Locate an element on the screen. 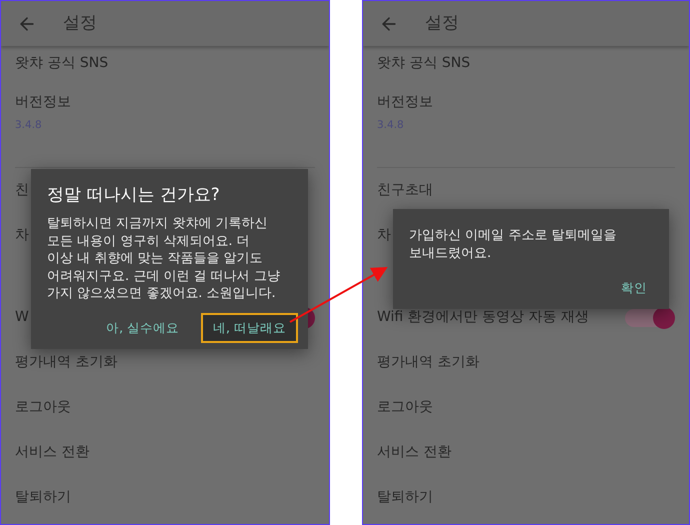 The height and width of the screenshot is (525, 690). dialog-message: 탈퇴하시면 지금까지 왓챠에 기록하신 모든 내용이 영구히 삭제되어요. 더 이상 내 취향에 맞는 작품들을 알기도 어려워지구요. 근데 이런 걸 떠나서 그냥 가지 않으셨으면 좋겠어요. 소원입니다. is located at coordinates (164, 258).